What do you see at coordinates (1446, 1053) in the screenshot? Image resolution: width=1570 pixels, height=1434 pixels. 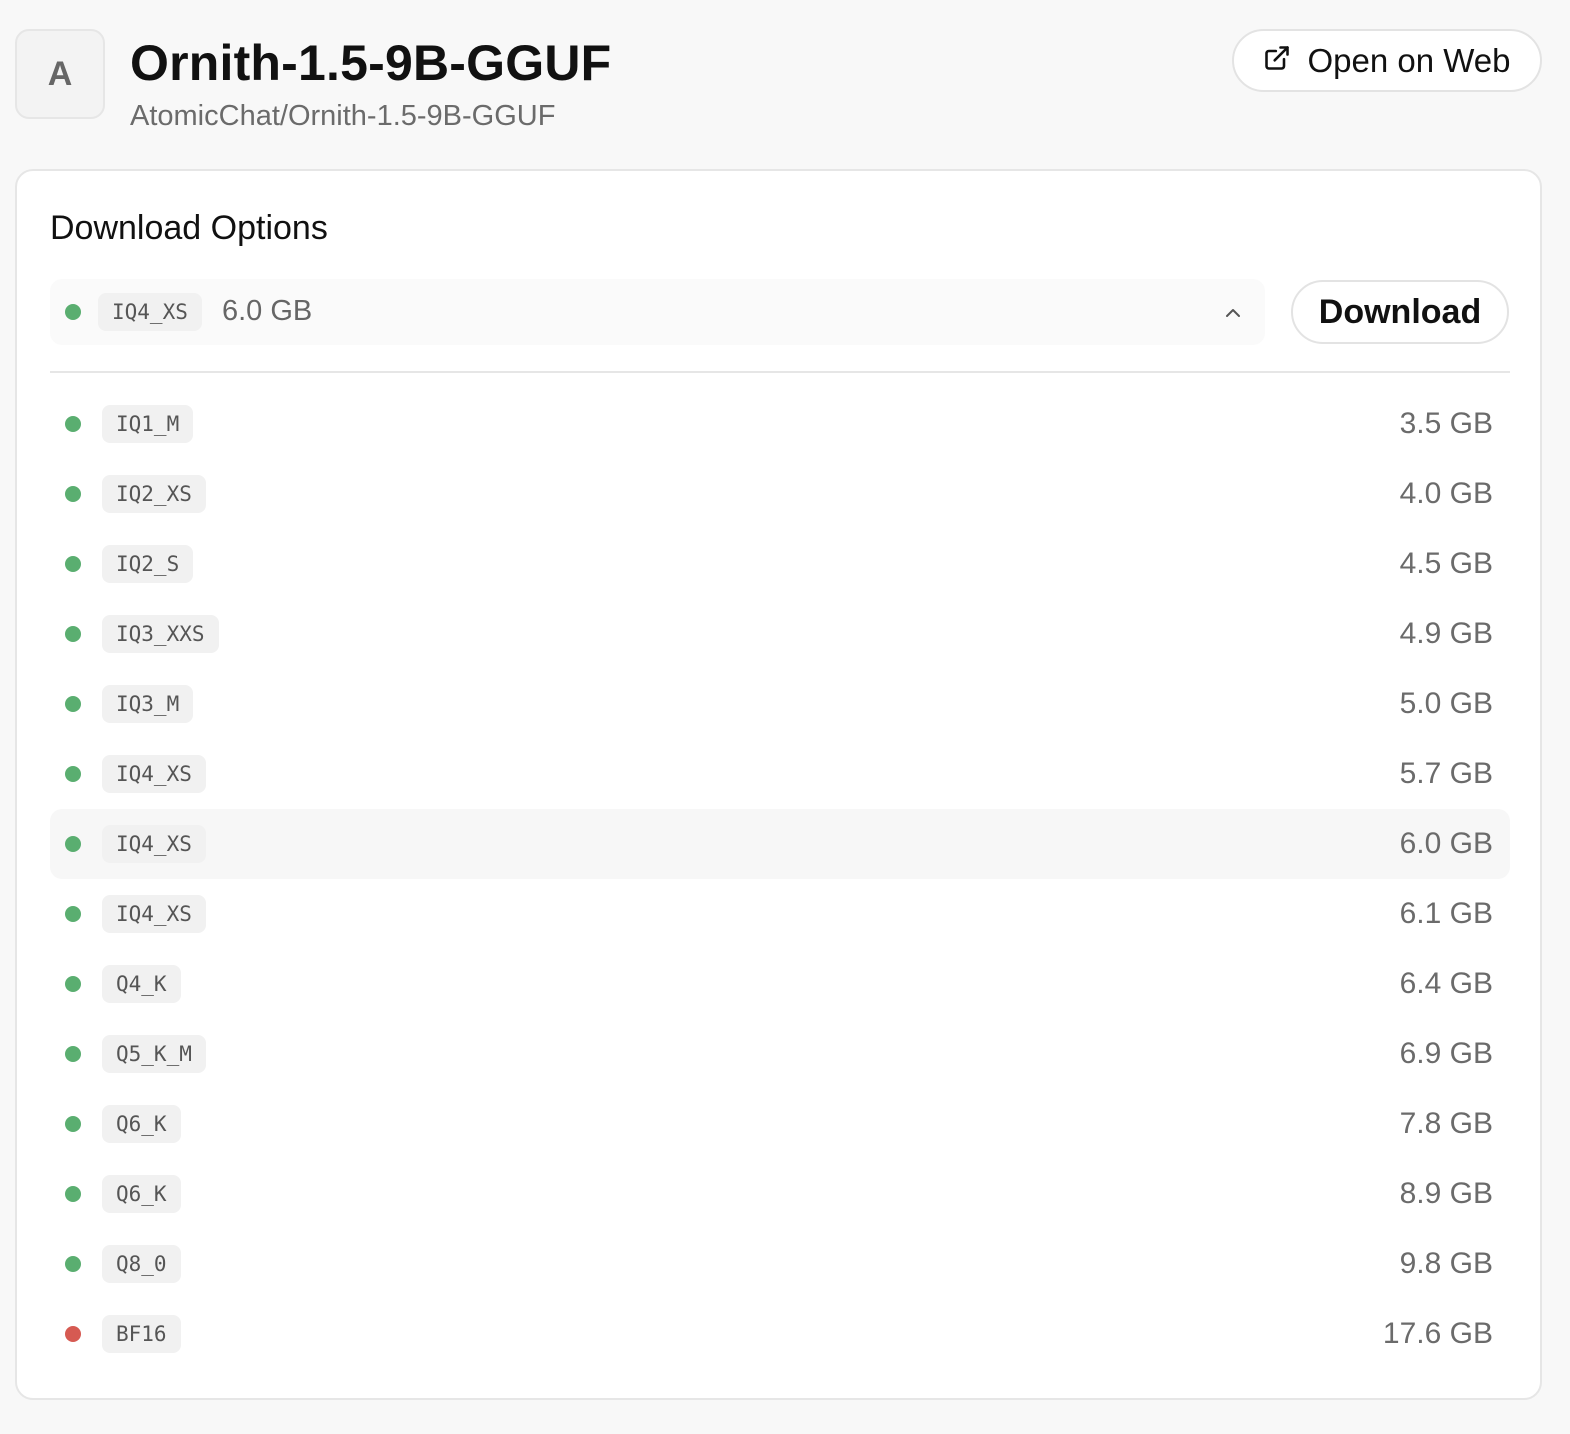 I see `file-size: 6.9 GB` at bounding box center [1446, 1053].